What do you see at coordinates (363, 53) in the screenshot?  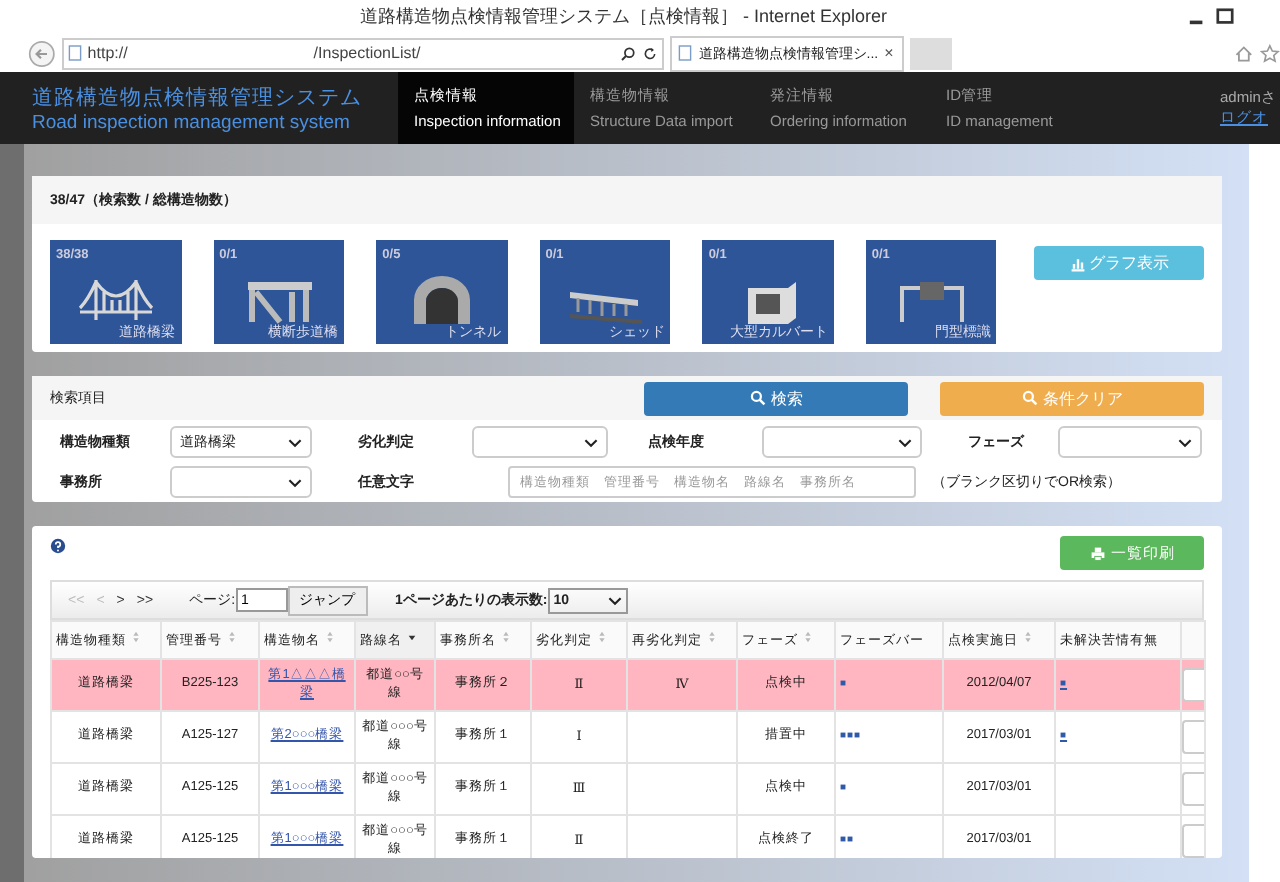 I see `address-field: http:// /InspectionList/` at bounding box center [363, 53].